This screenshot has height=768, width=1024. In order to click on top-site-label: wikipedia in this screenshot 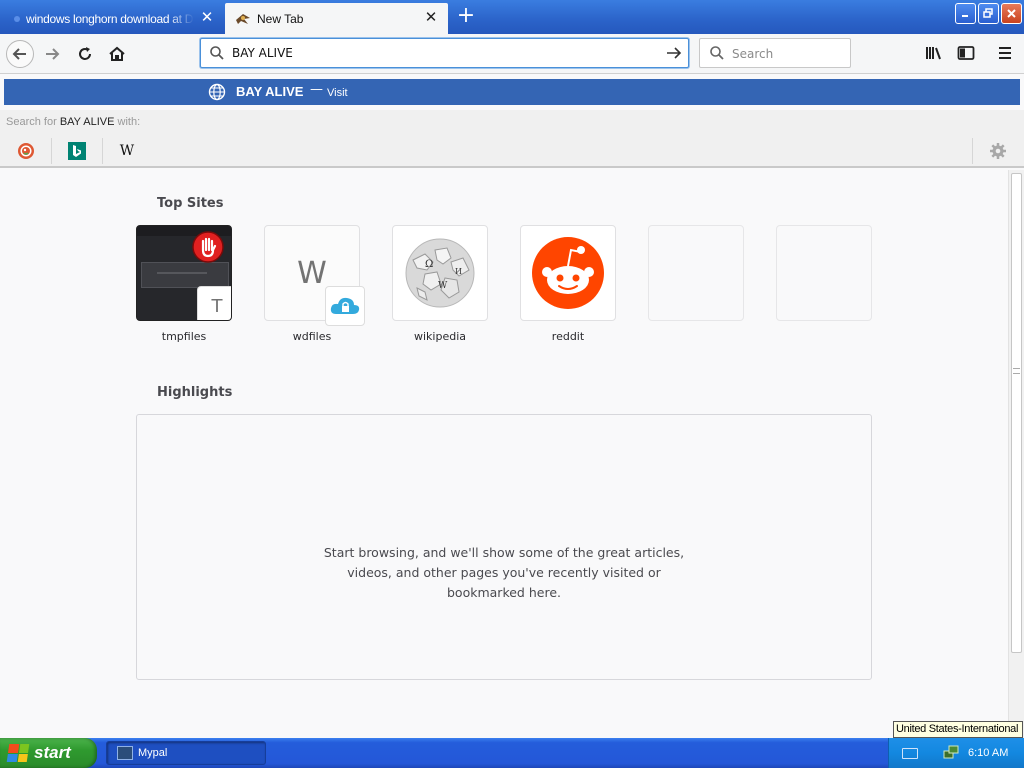, I will do `click(439, 336)`.